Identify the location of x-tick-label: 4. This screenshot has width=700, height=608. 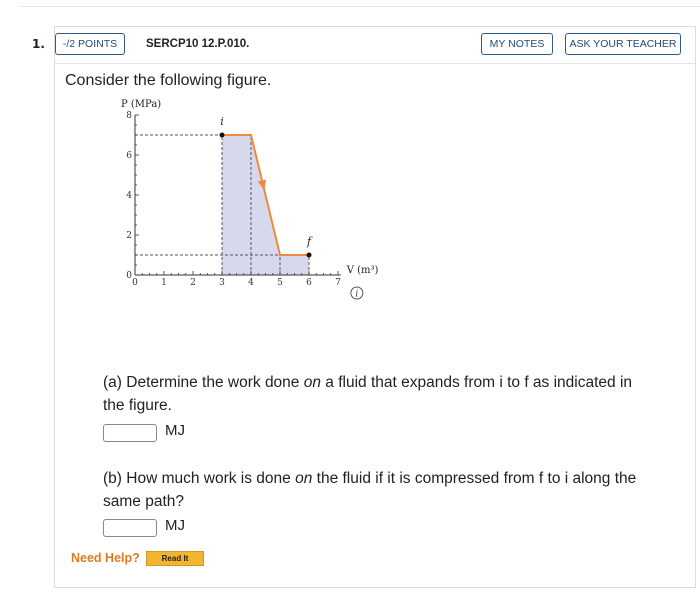
(251, 283).